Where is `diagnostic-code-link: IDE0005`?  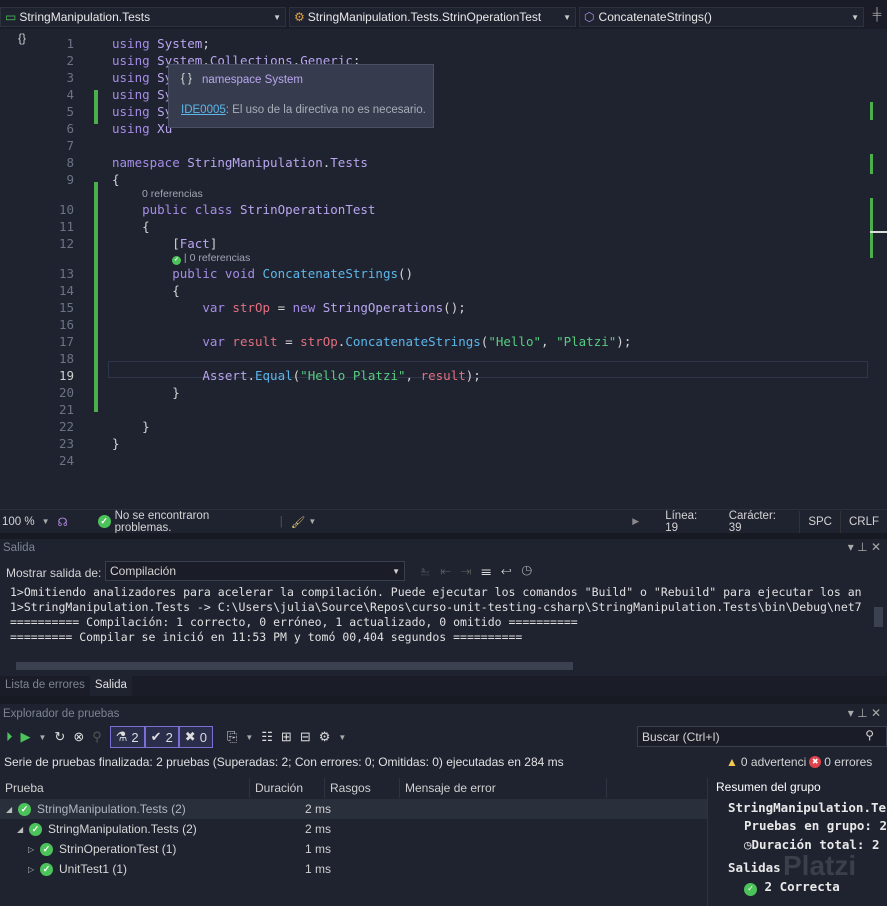 diagnostic-code-link: IDE0005 is located at coordinates (203, 110).